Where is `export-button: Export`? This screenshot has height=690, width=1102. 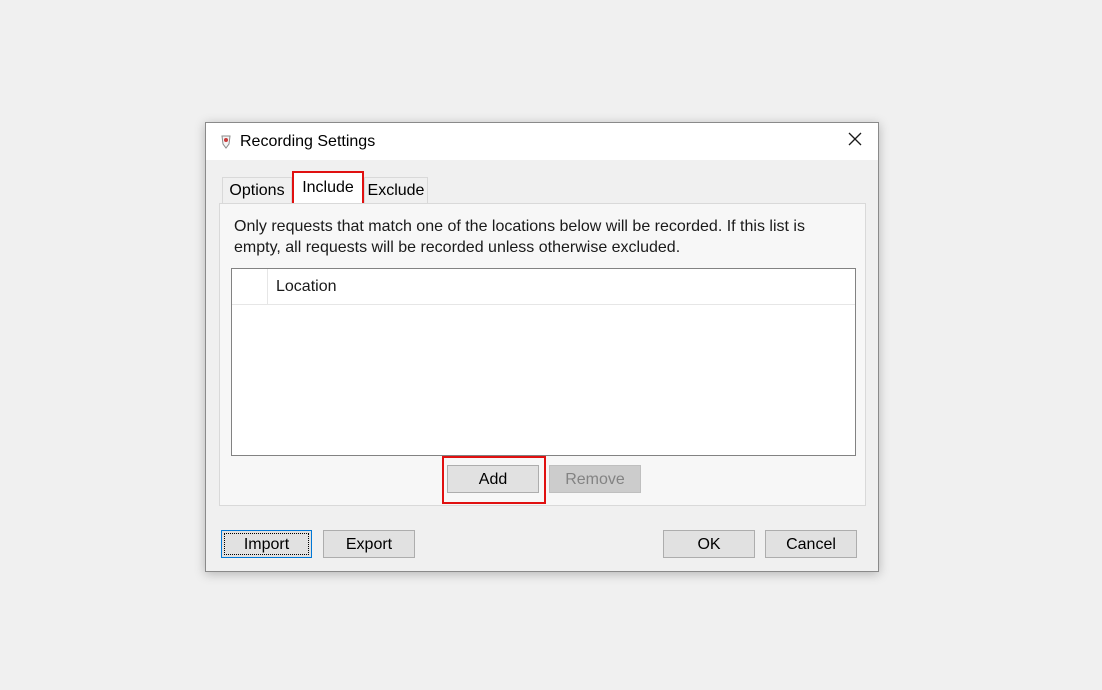
export-button: Export is located at coordinates (369, 544).